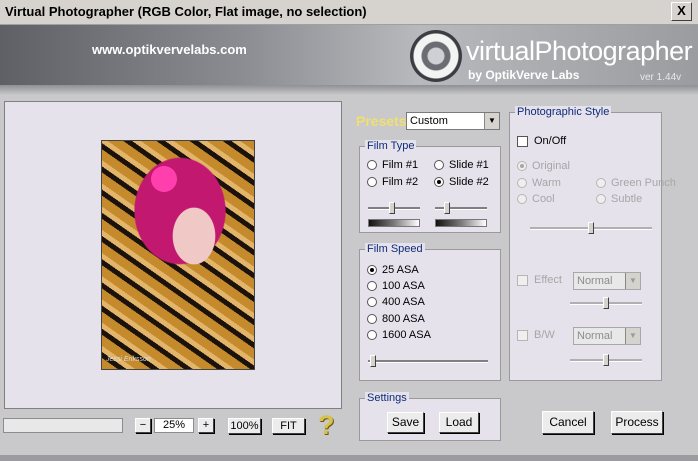 This screenshot has height=461, width=698. Describe the element at coordinates (524, 75) in the screenshot. I see `logo-subtitle: by OptikVerve Labs` at that location.